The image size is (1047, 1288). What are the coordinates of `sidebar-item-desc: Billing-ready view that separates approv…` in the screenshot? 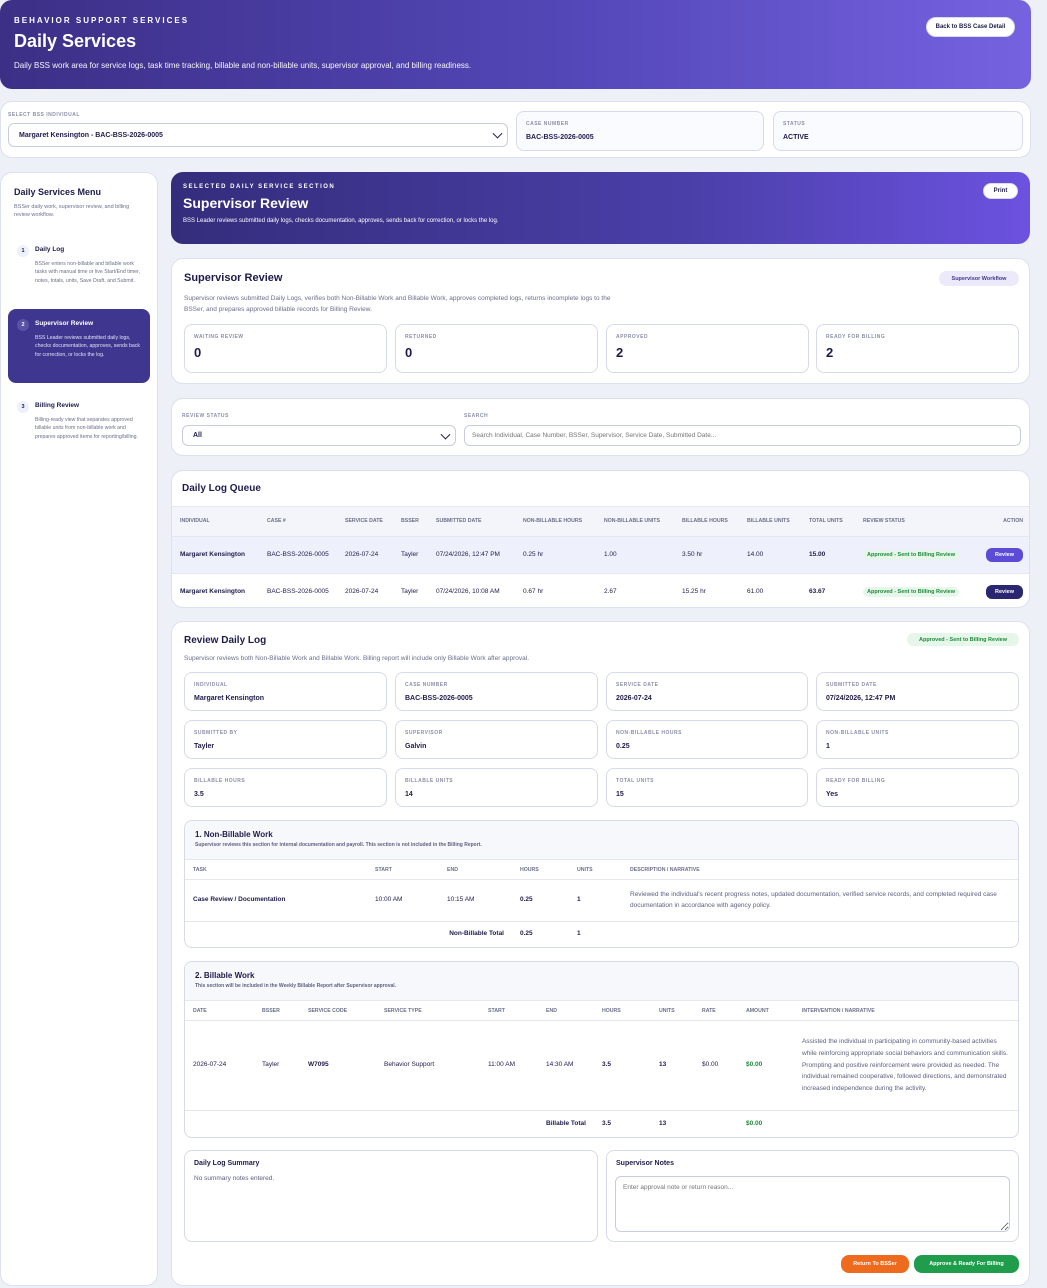 It's located at (86, 428).